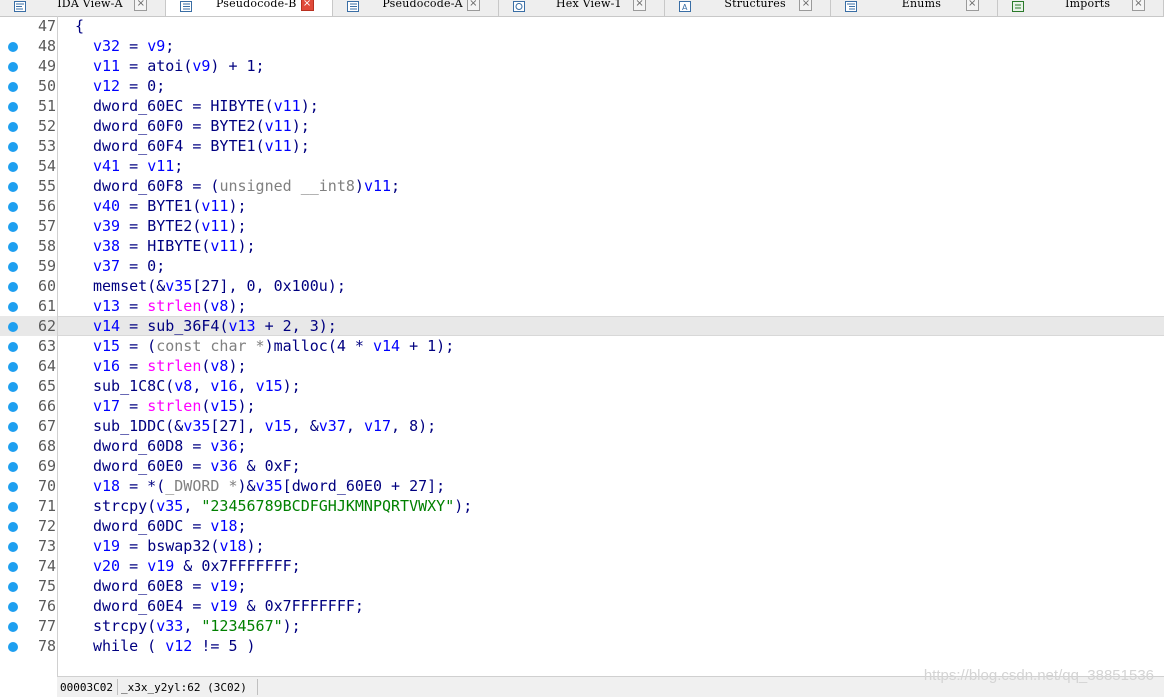 The height and width of the screenshot is (697, 1164). I want to click on tab-imports: Imports ×, so click(1080, 8).